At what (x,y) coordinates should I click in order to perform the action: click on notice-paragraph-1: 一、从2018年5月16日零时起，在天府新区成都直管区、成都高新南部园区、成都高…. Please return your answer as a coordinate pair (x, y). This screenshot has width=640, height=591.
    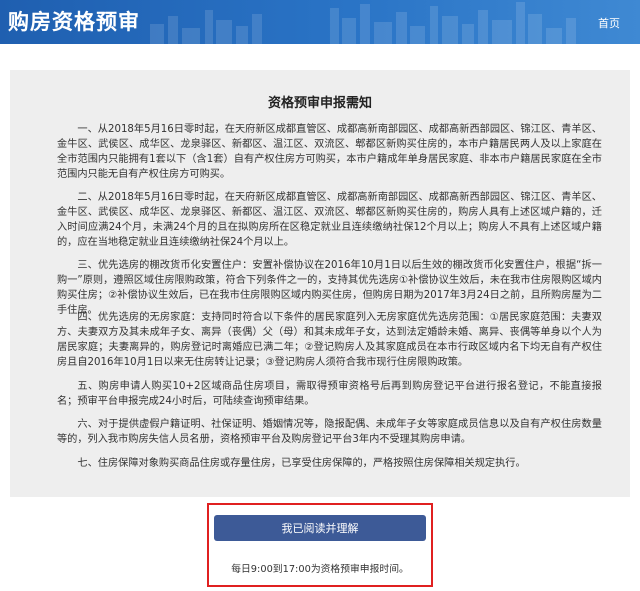
    Looking at the image, I should click on (329, 152).